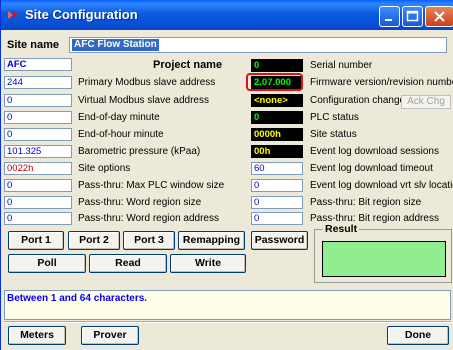  What do you see at coordinates (277, 65) in the screenshot?
I see `serial-number-value: 0` at bounding box center [277, 65].